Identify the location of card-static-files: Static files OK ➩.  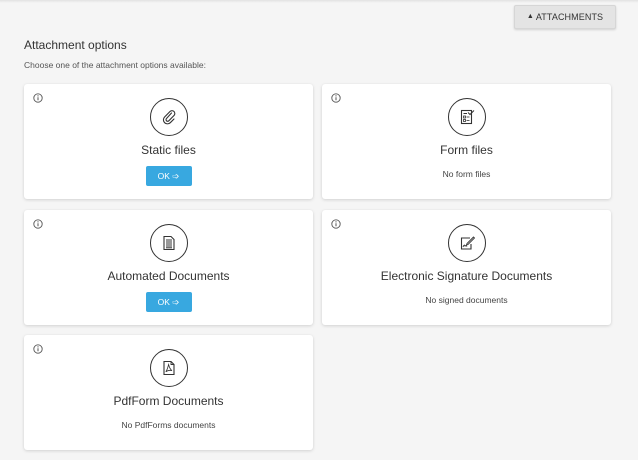
(168, 141).